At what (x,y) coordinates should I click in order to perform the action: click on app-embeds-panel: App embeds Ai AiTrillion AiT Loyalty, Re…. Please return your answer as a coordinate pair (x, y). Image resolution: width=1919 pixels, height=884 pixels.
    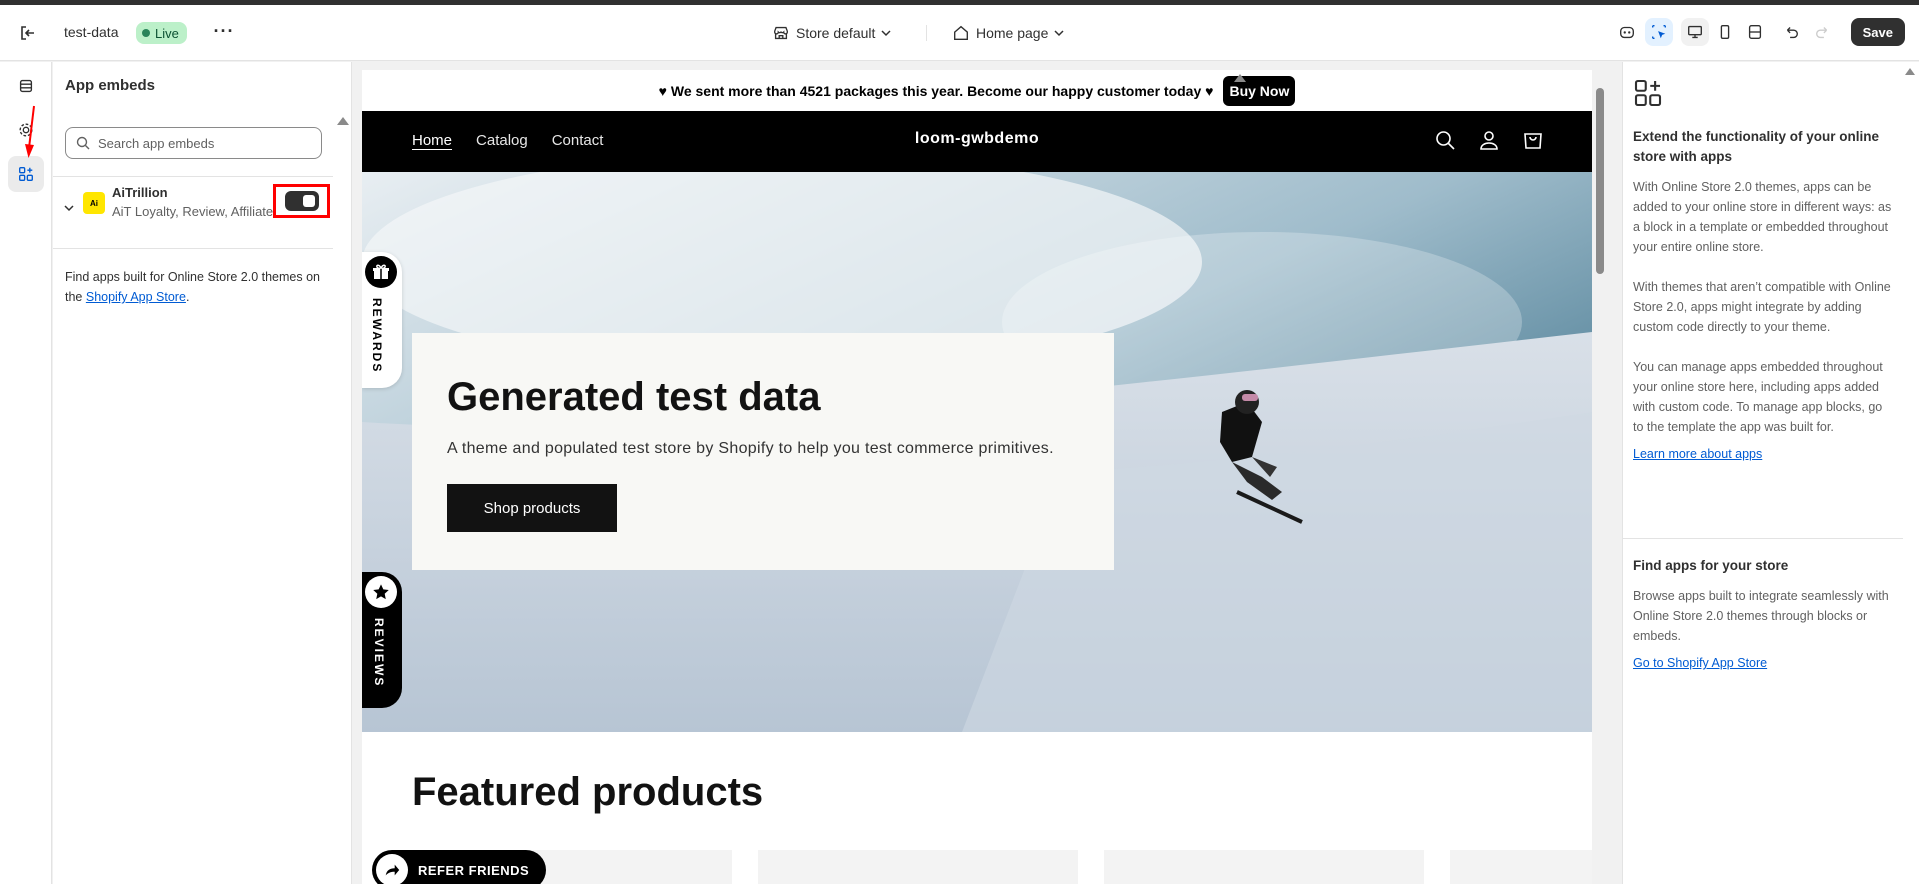
    Looking at the image, I should click on (202, 473).